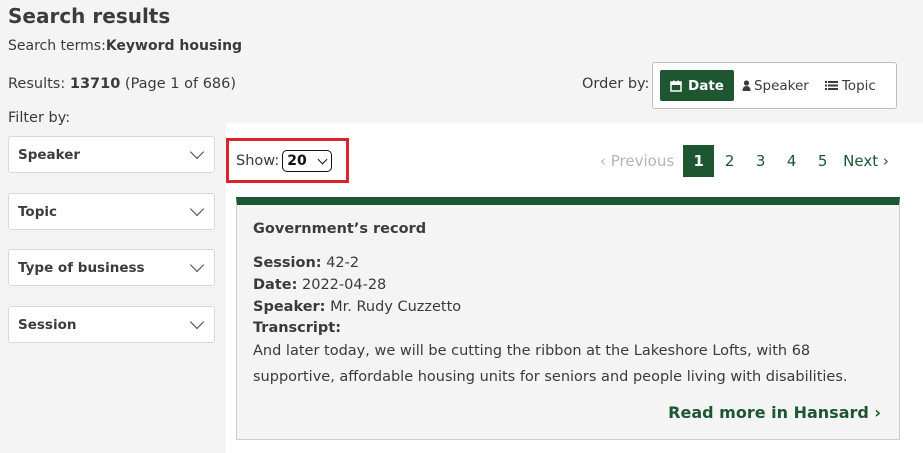 The height and width of the screenshot is (453, 923). What do you see at coordinates (344, 285) in the screenshot?
I see `date-value: 2022-04-28` at bounding box center [344, 285].